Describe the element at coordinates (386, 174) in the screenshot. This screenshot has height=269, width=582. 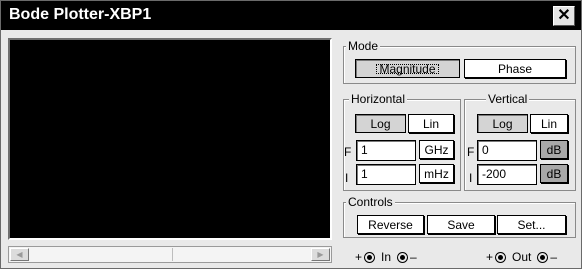
I see `horizontal-initial-input: 1` at that location.